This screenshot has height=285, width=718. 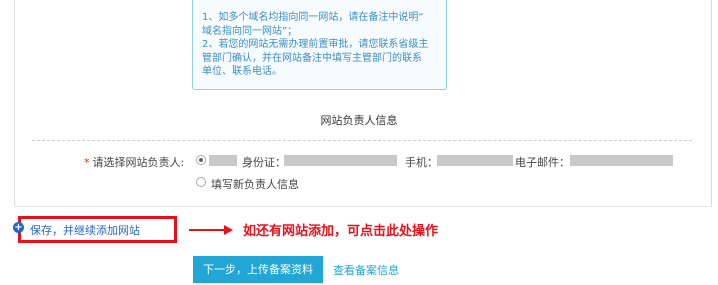 I want to click on tip-line: 2、若您的网站无需办理前置审批，请您联系省级主, so click(x=315, y=44).